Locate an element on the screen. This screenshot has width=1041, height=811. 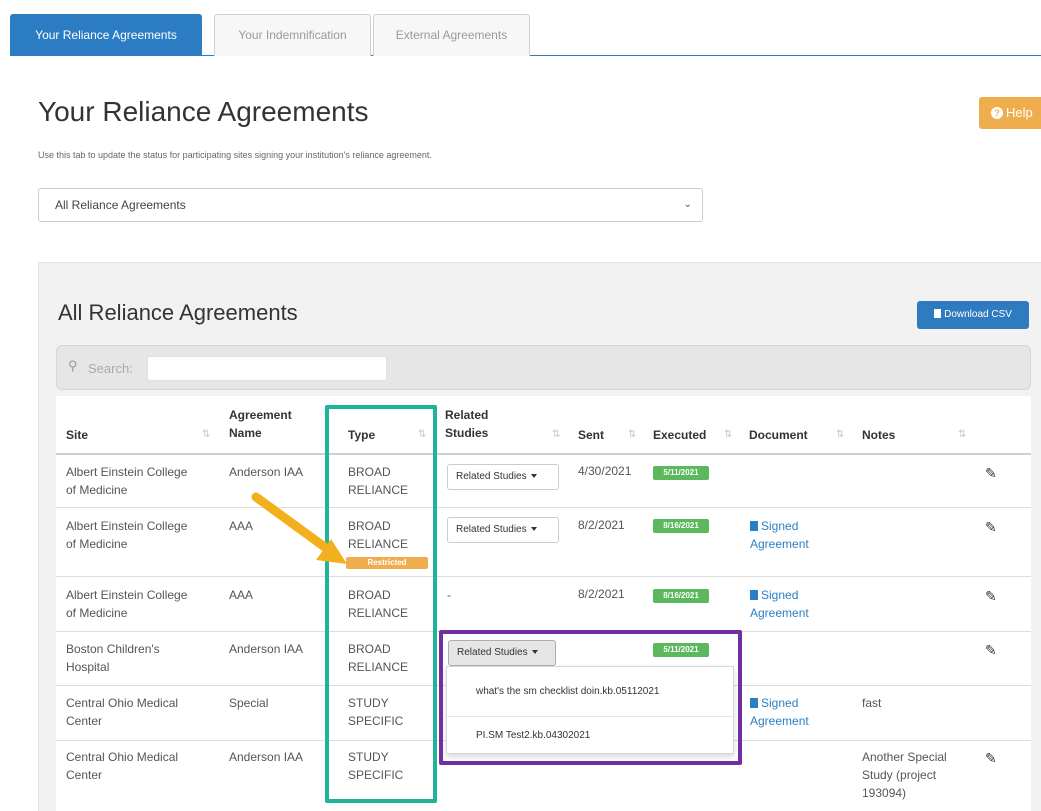
column-header-executed: Executed is located at coordinates (679, 435).